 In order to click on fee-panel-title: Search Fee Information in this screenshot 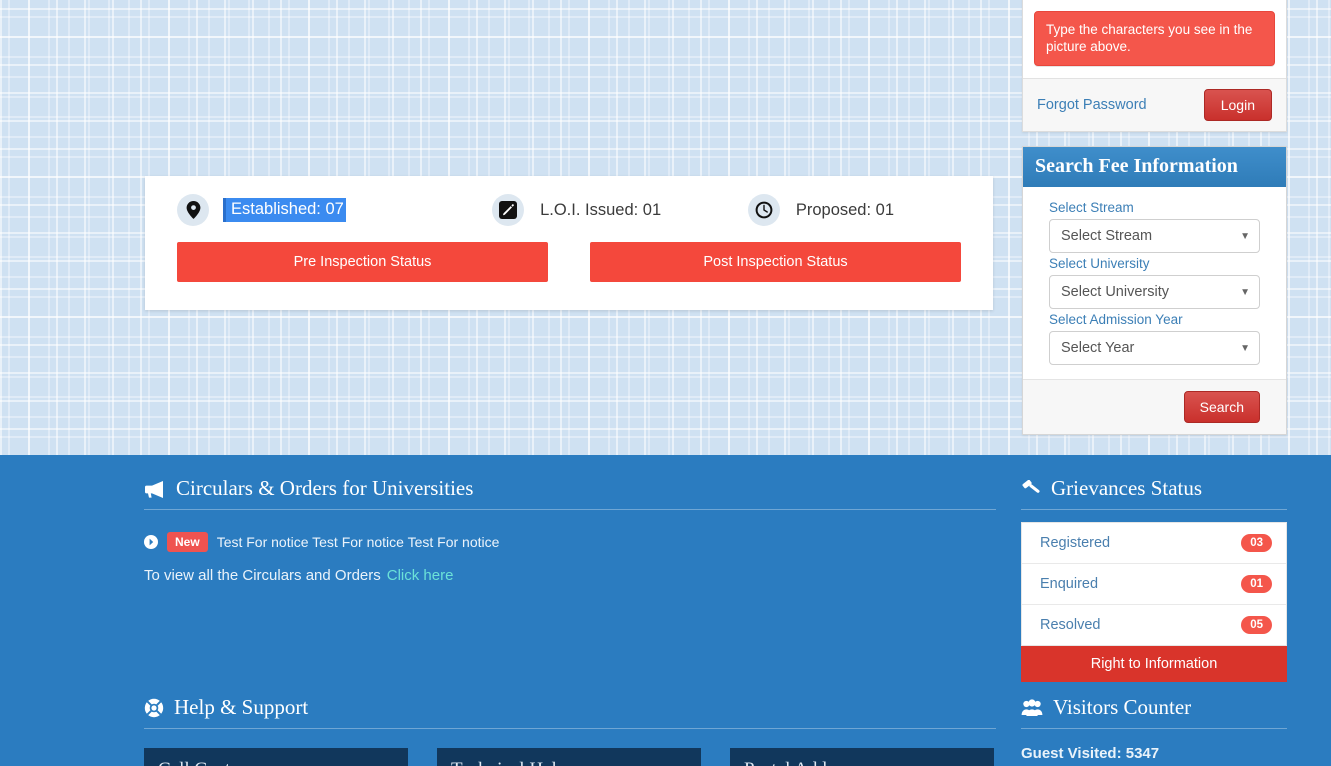, I will do `click(1154, 167)`.